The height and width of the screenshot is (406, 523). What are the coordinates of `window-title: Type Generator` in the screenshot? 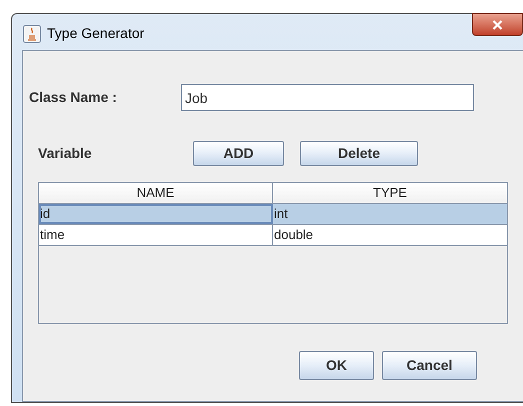 It's located at (95, 33).